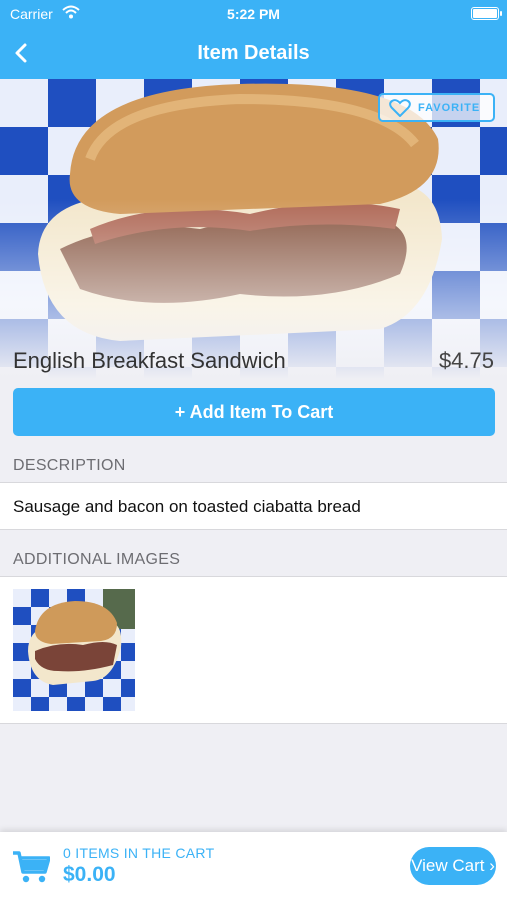 This screenshot has height=900, width=507. Describe the element at coordinates (149, 360) in the screenshot. I see `item-name: English Breakfast Sandwich` at that location.